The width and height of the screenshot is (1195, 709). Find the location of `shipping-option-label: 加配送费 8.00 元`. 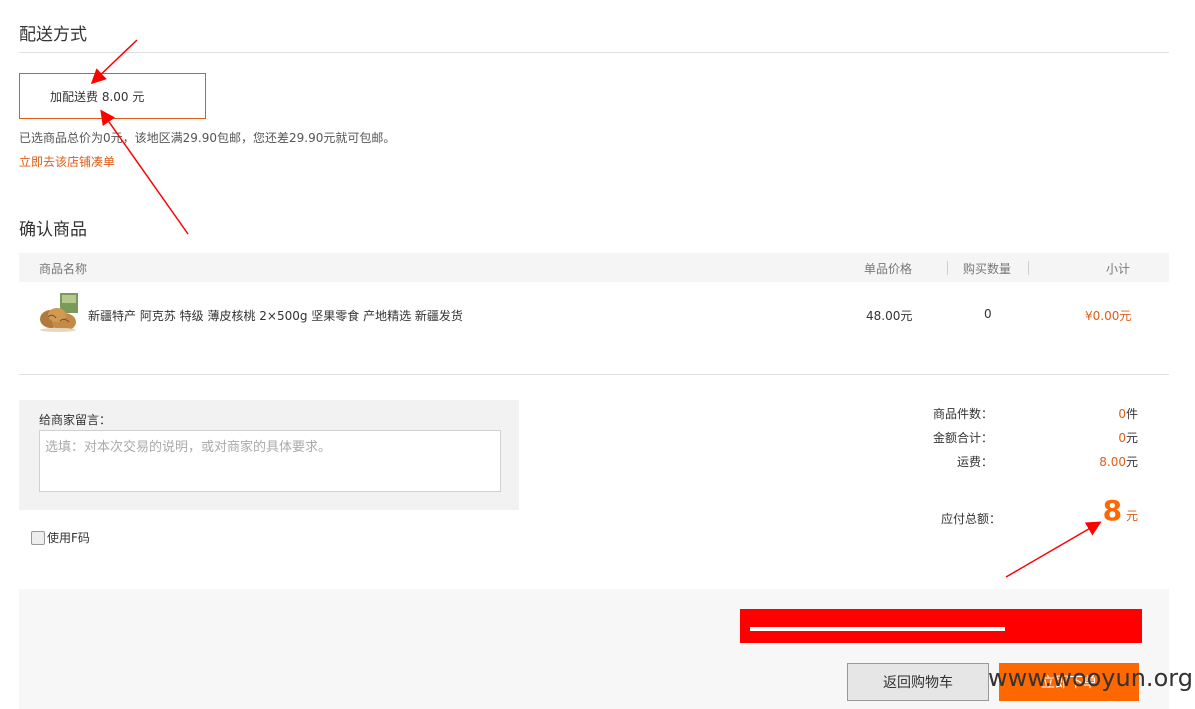

shipping-option-label: 加配送费 8.00 元 is located at coordinates (97, 96).